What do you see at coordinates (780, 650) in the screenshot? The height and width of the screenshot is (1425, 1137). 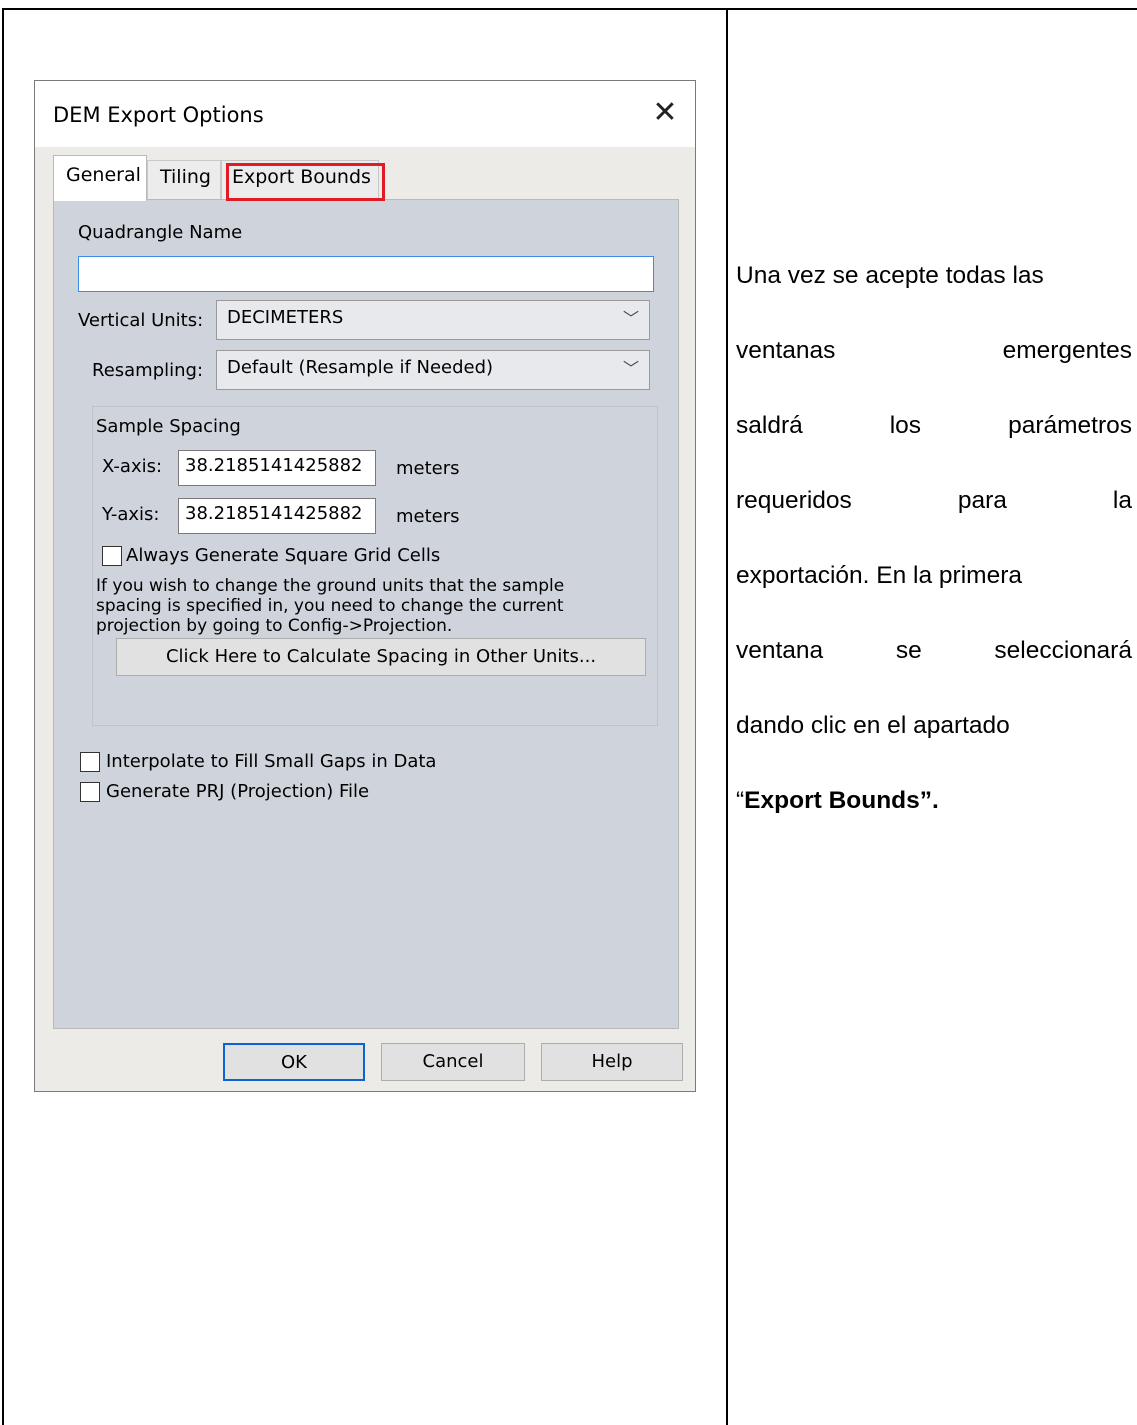 I see `description-word: ventana` at bounding box center [780, 650].